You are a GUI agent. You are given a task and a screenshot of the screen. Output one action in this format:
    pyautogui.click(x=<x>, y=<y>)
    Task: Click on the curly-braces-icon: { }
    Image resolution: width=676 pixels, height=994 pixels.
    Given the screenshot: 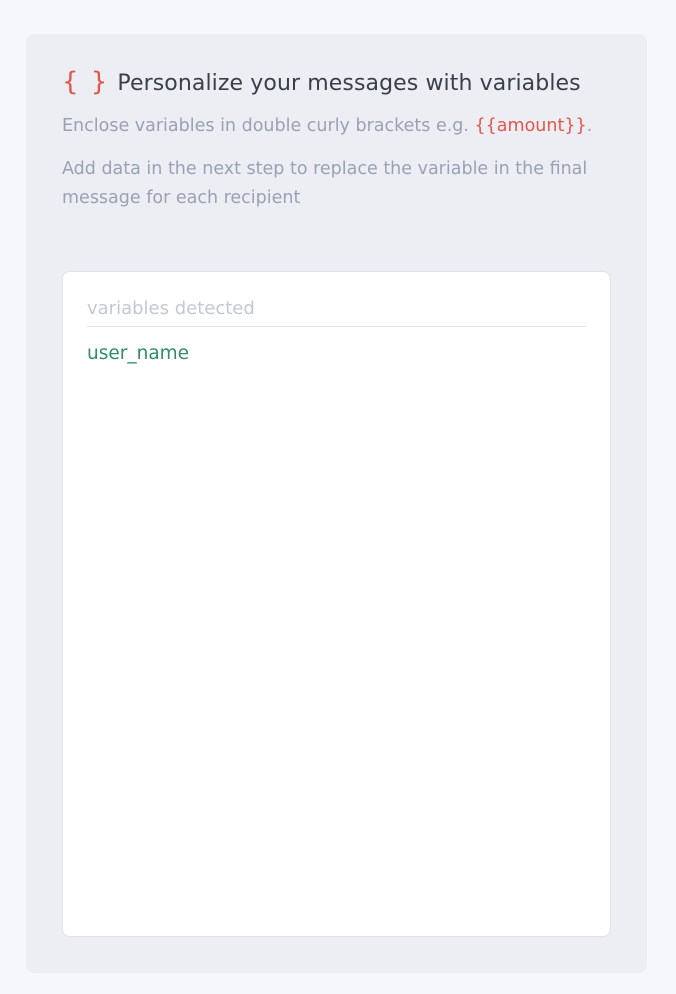 What is the action you would take?
    pyautogui.click(x=86, y=82)
    